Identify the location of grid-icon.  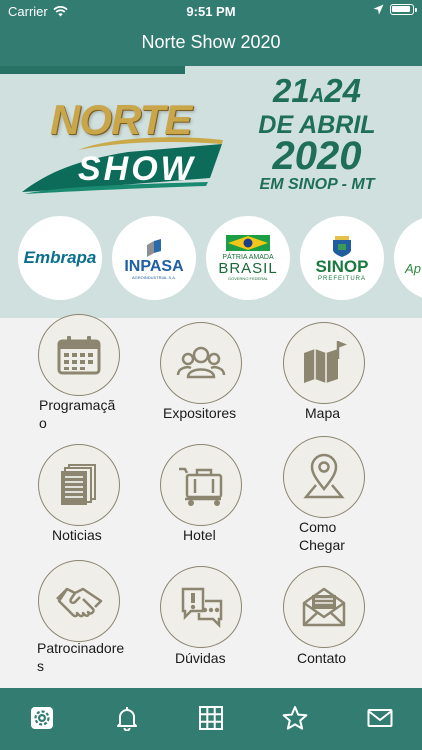
(211, 718).